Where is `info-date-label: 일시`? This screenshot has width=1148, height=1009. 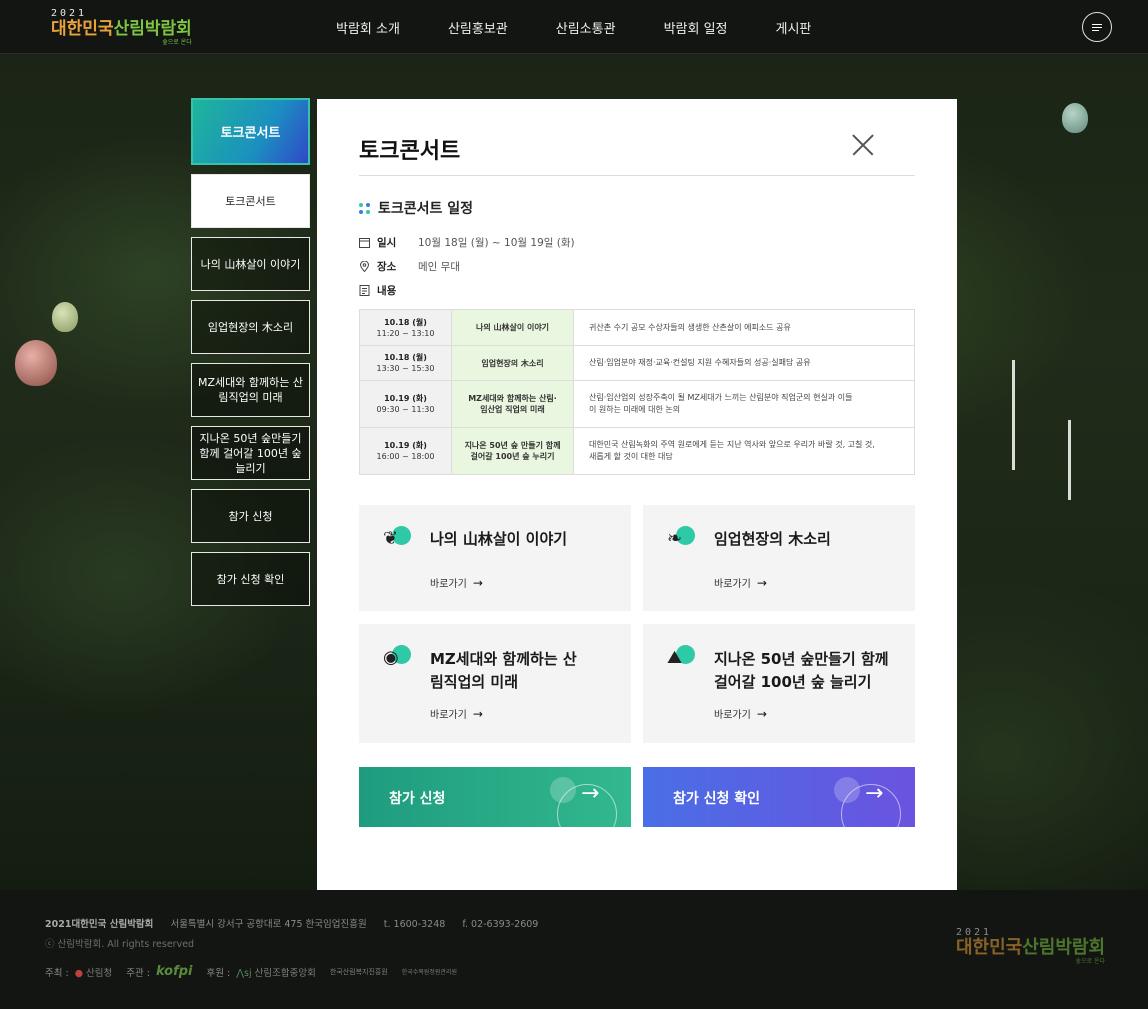 info-date-label: 일시 is located at coordinates (387, 243).